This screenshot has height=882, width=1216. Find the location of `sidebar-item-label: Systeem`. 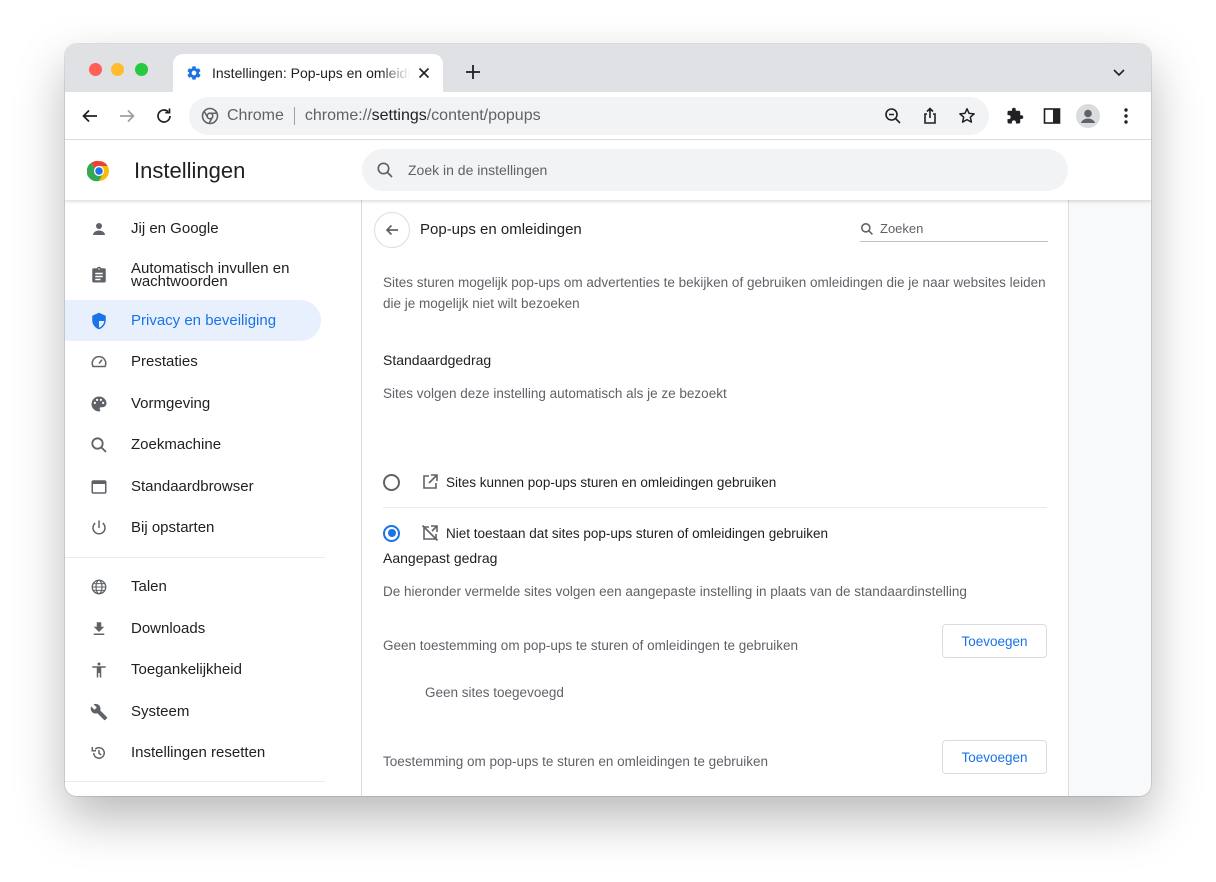

sidebar-item-label: Systeem is located at coordinates (160, 711).